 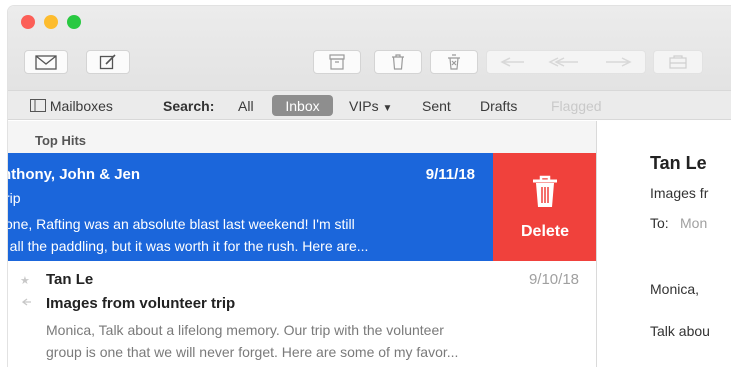 I want to click on reading-greeting: Monica,, so click(x=675, y=289).